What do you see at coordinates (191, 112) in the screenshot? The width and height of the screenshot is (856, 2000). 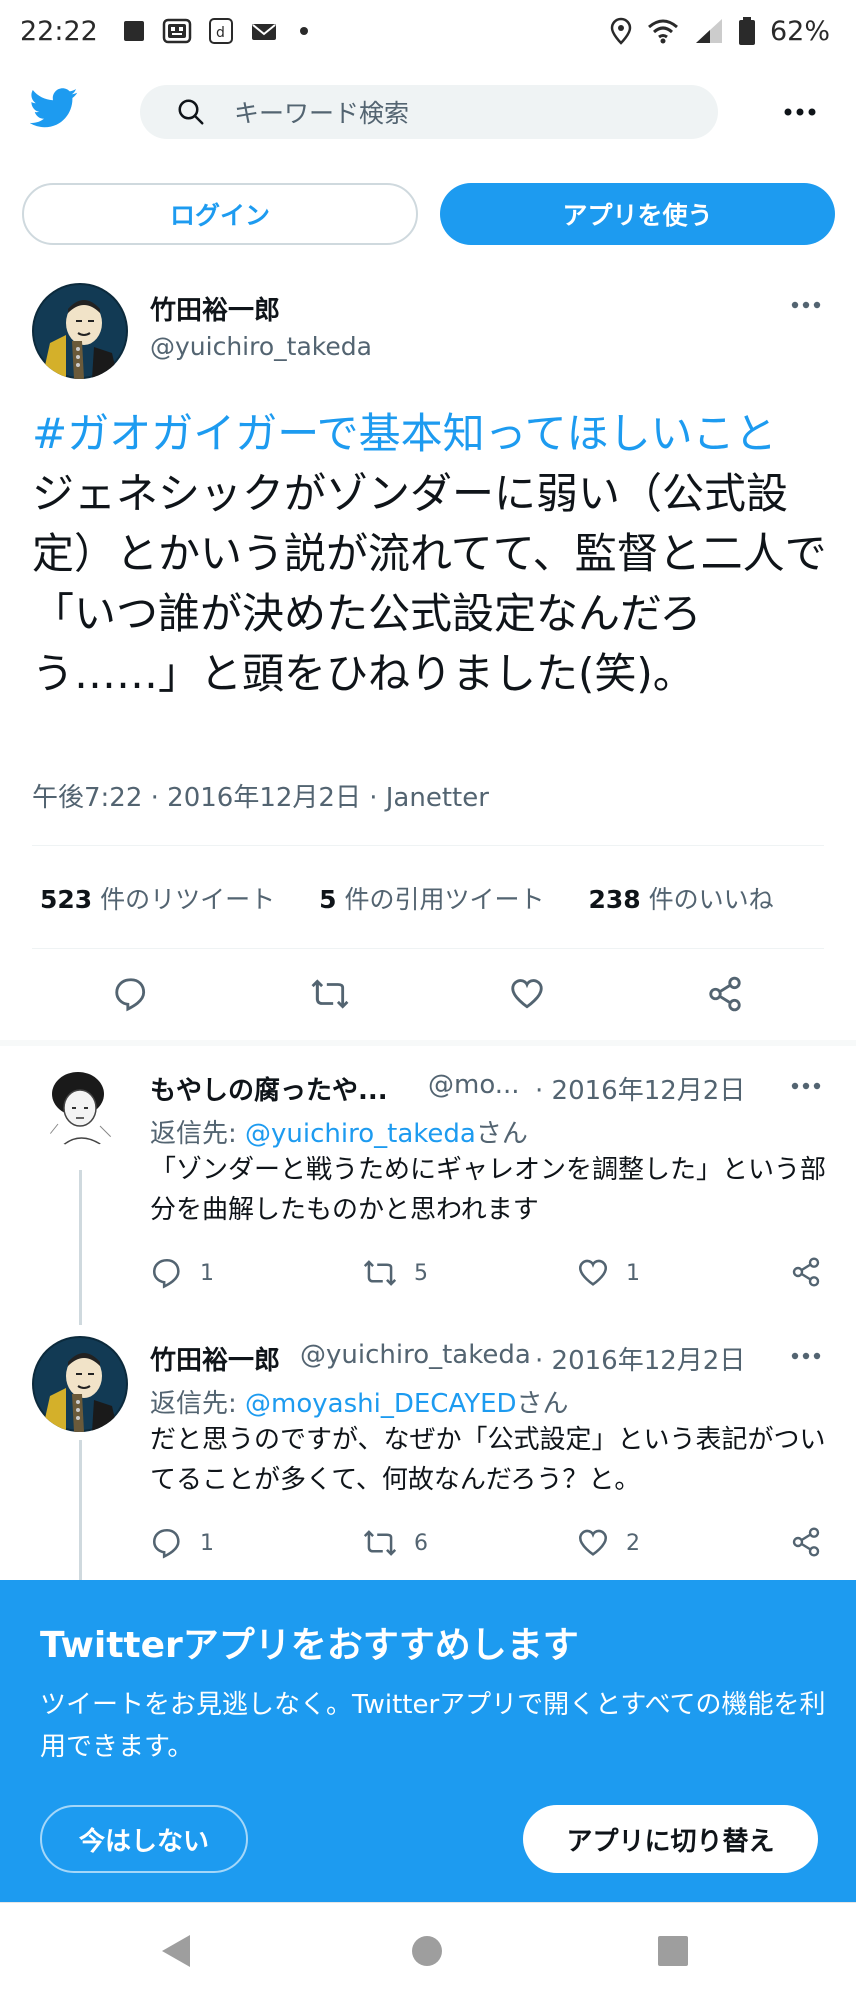 I see `search-icon` at bounding box center [191, 112].